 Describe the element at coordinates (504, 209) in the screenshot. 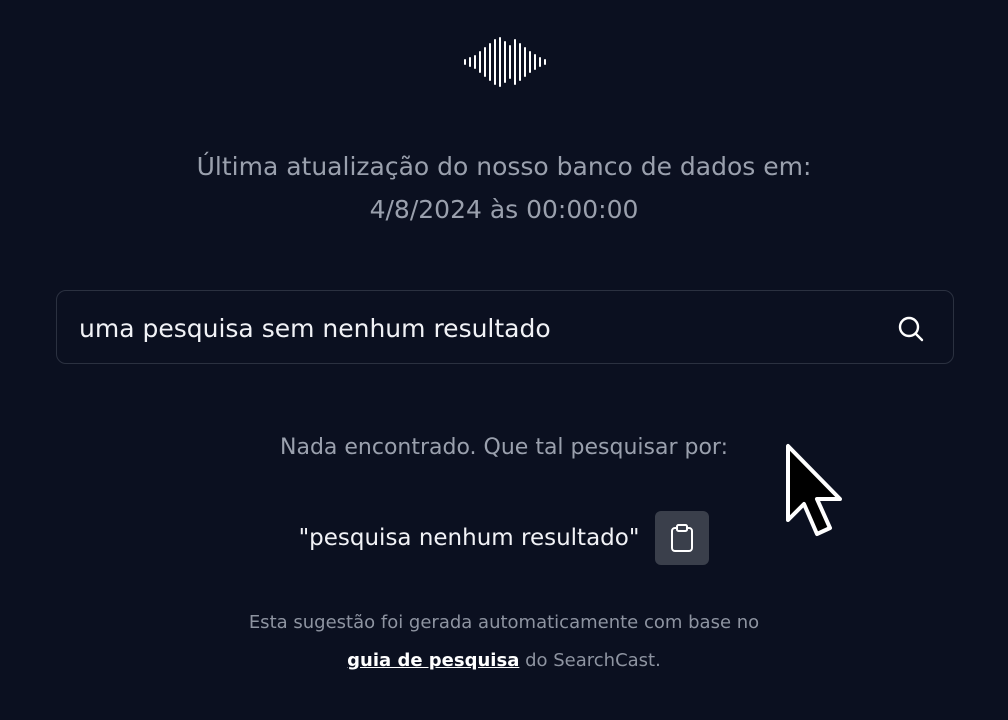

I see `database-update-timestamp: 4/8/2024 às 00:00:00` at that location.